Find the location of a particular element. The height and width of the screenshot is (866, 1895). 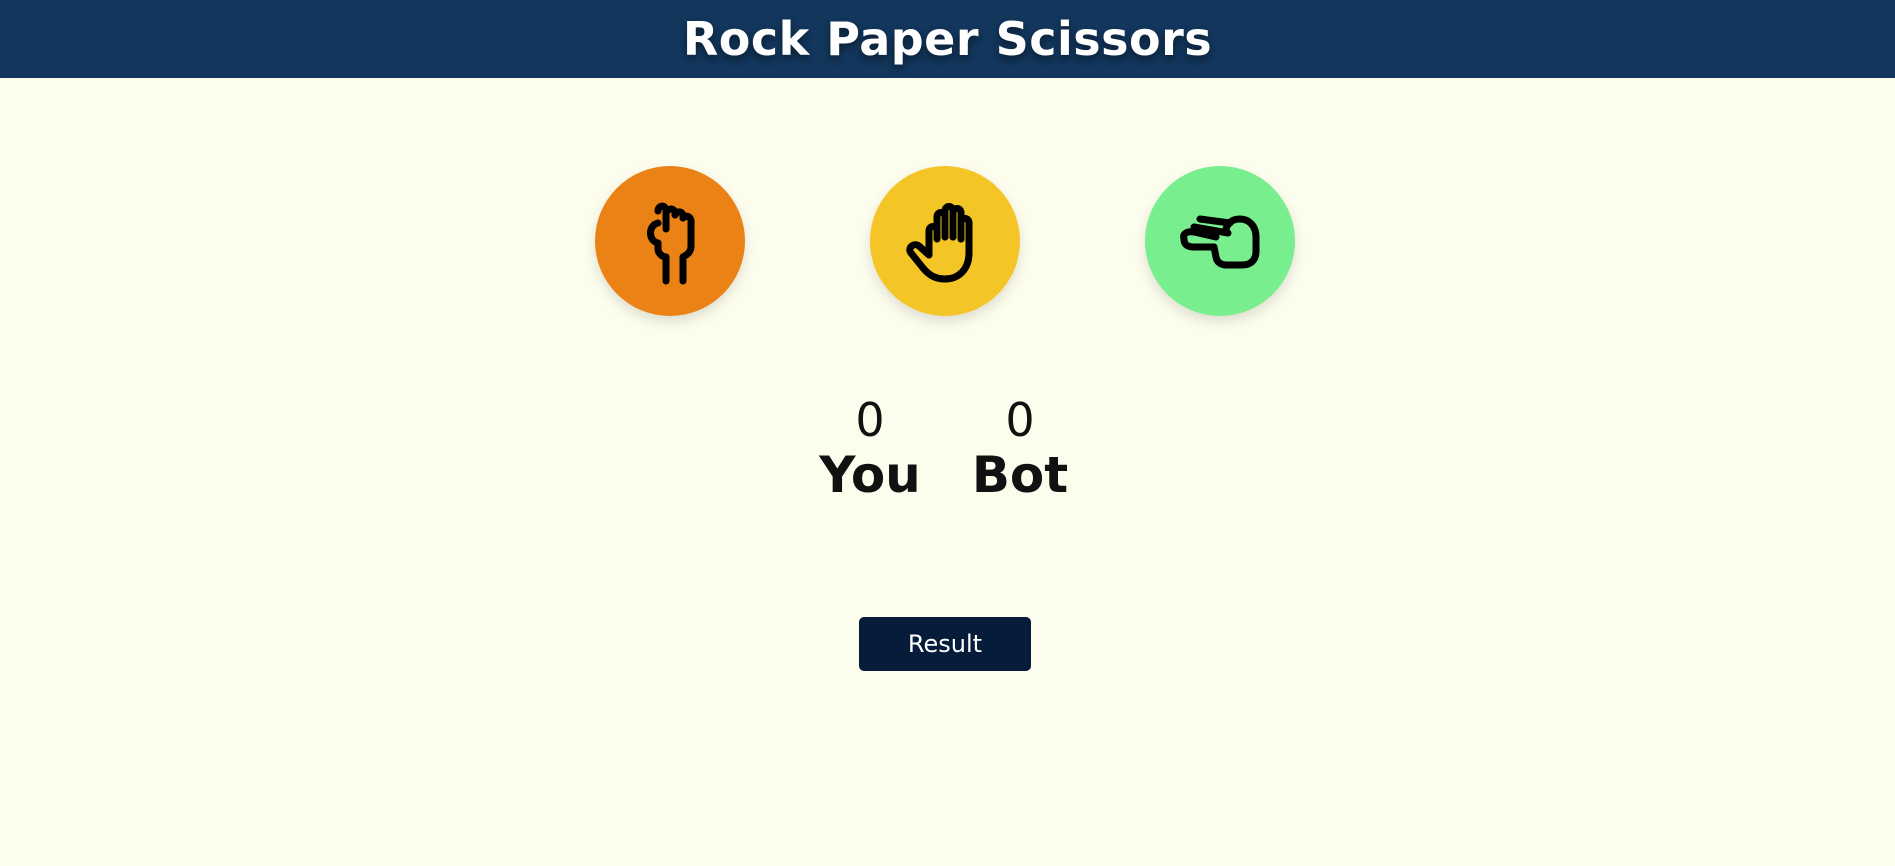

paper-choice-button is located at coordinates (945, 241).